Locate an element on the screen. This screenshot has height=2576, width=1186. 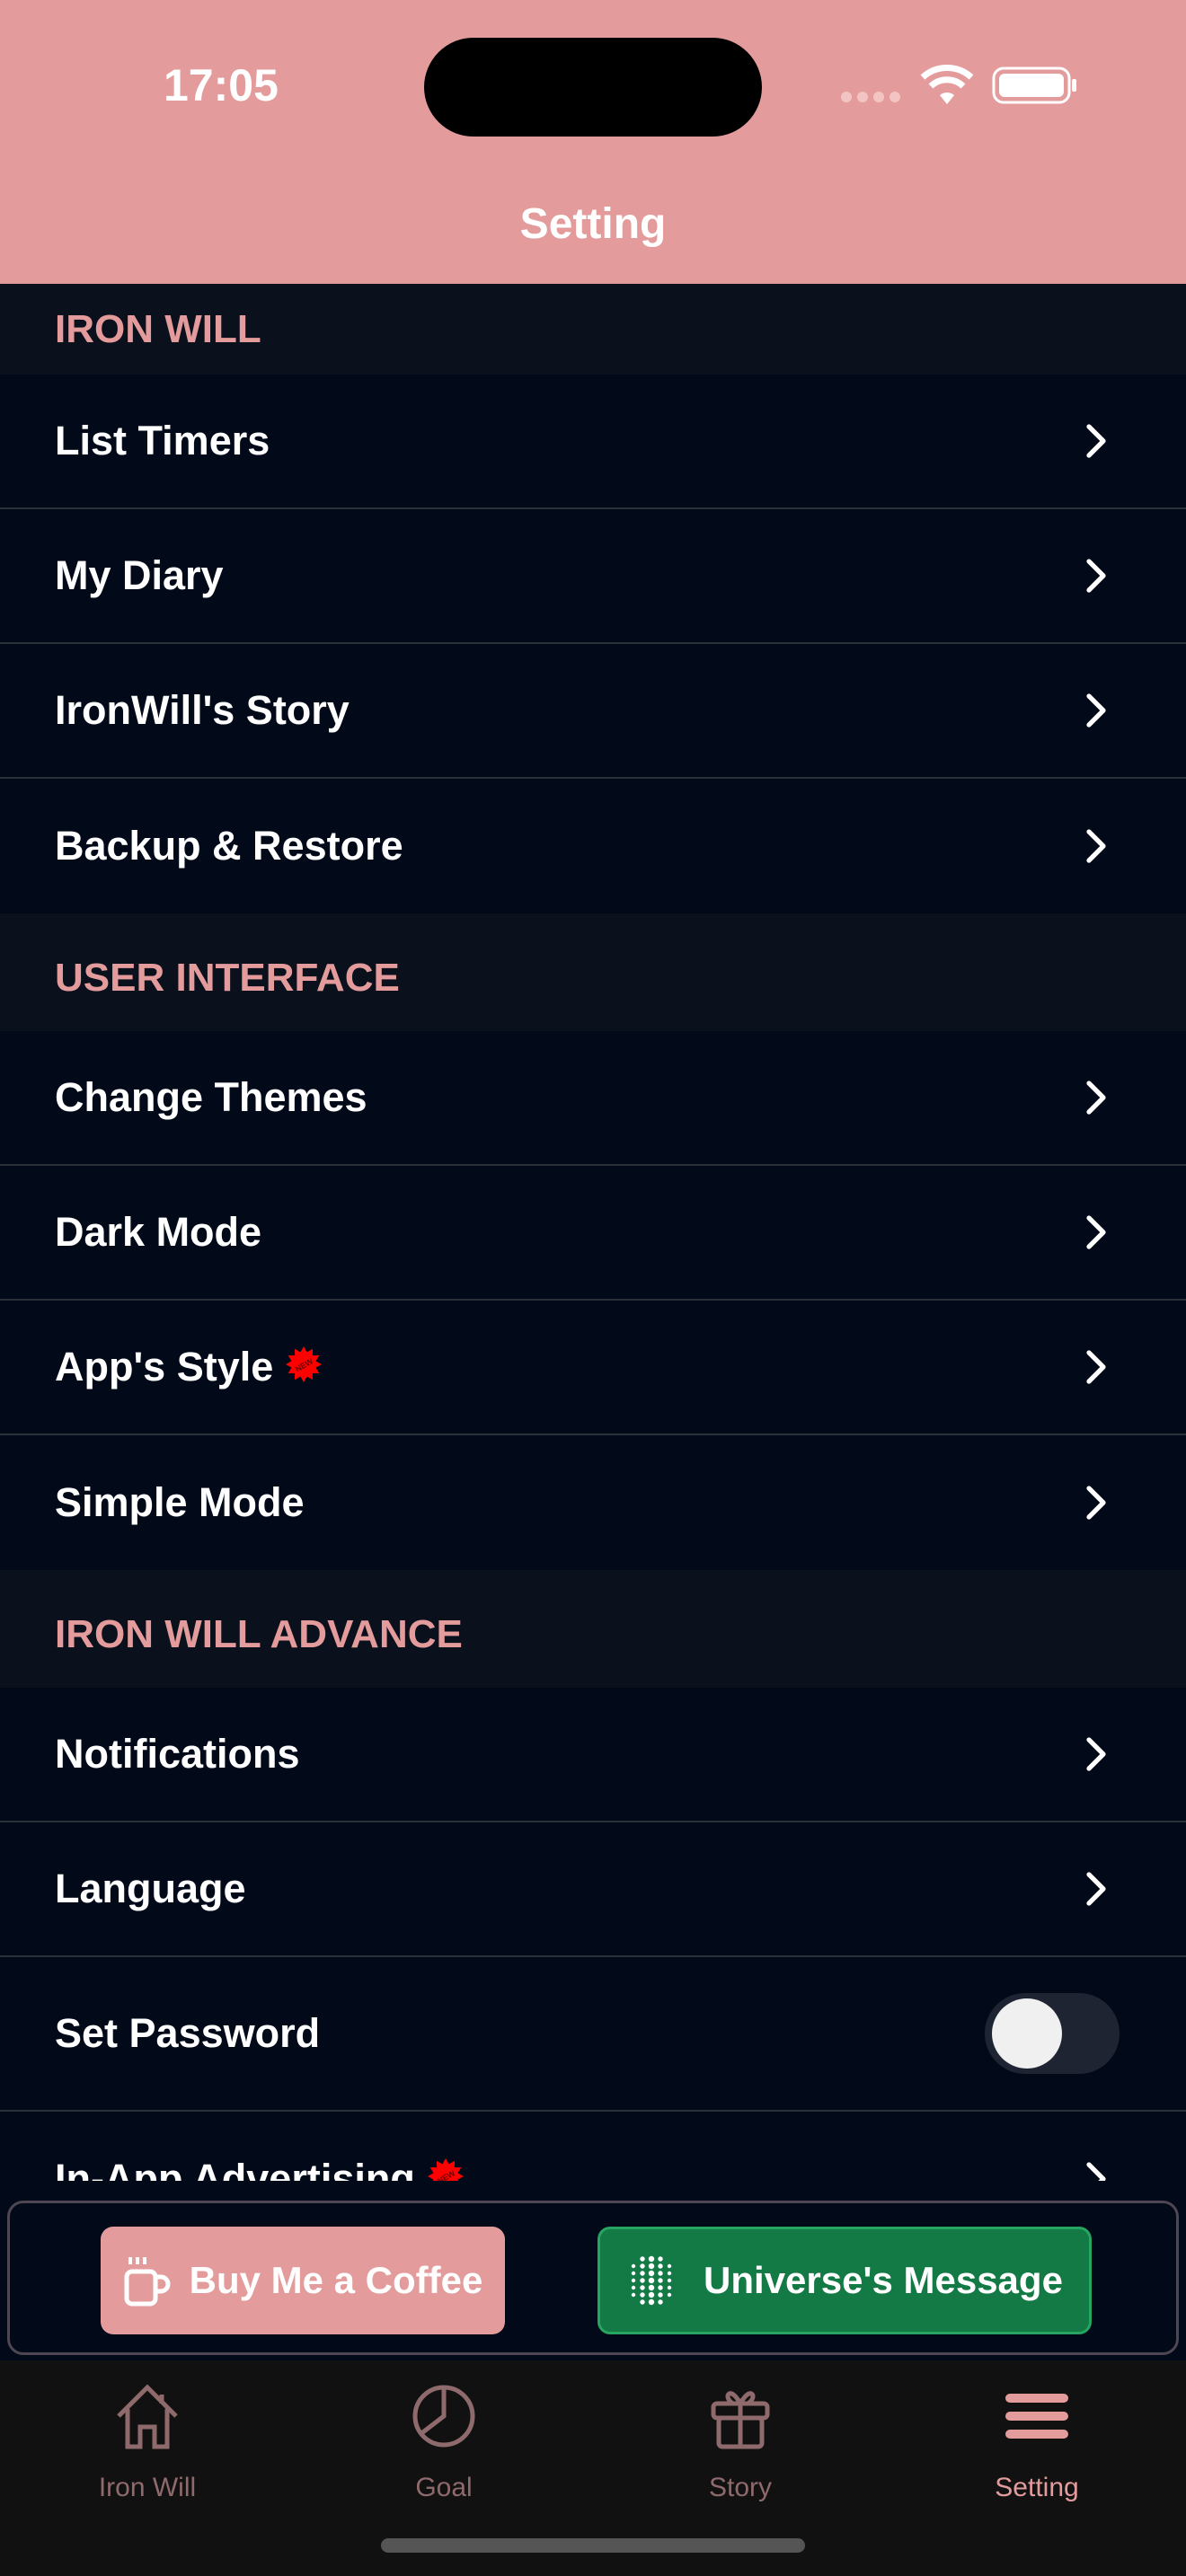
settings-row: Language is located at coordinates (593, 1890).